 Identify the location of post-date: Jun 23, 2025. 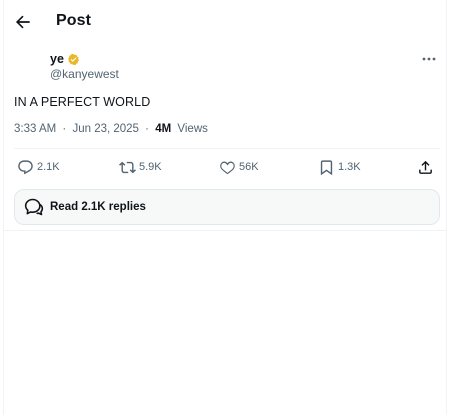
(105, 129).